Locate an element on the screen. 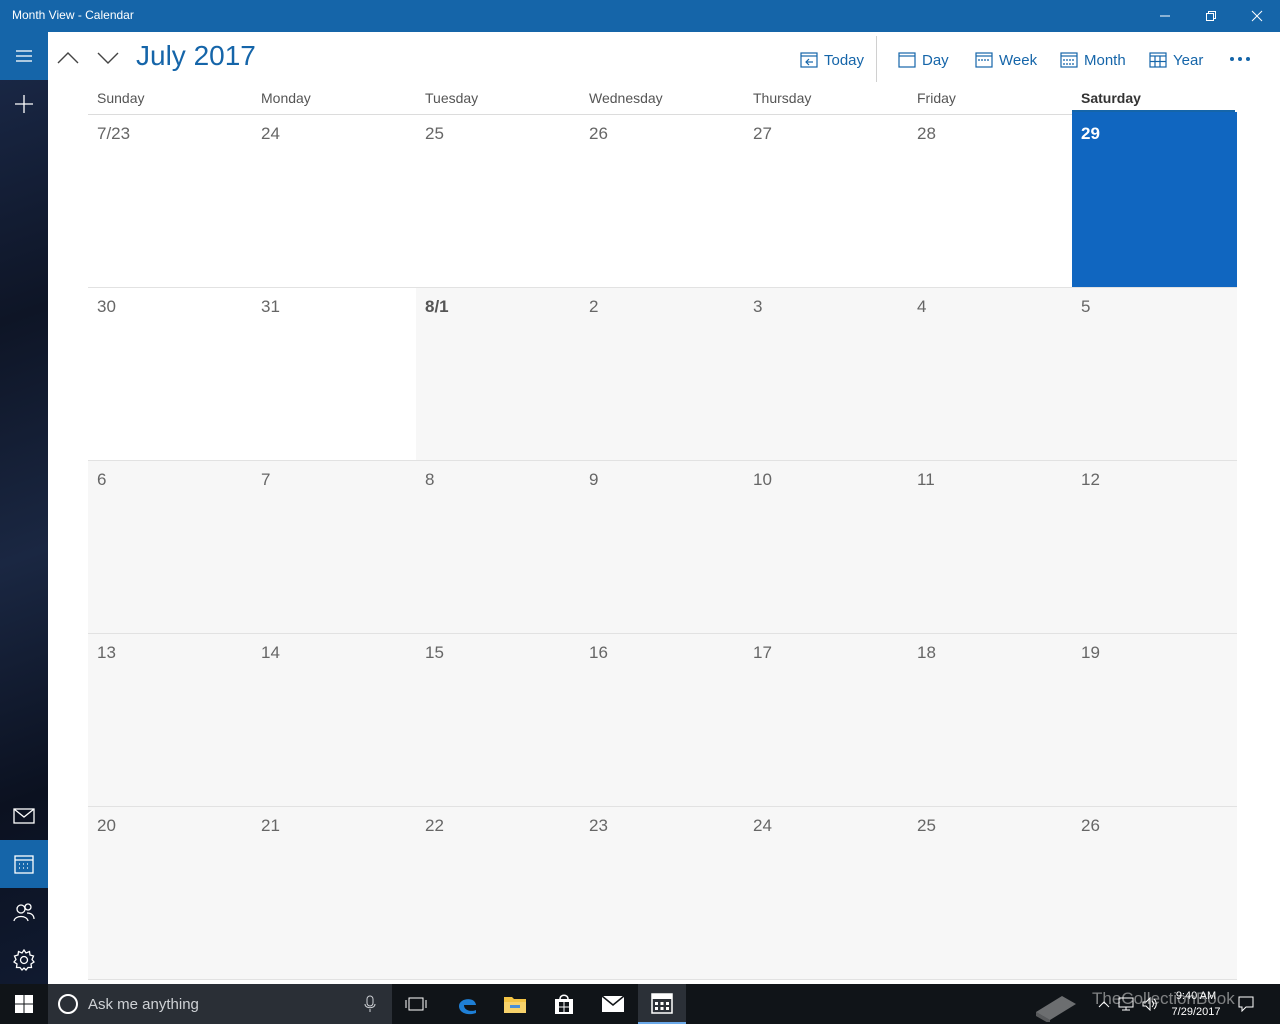 The height and width of the screenshot is (1024, 1280). day-number: 22 is located at coordinates (434, 825).